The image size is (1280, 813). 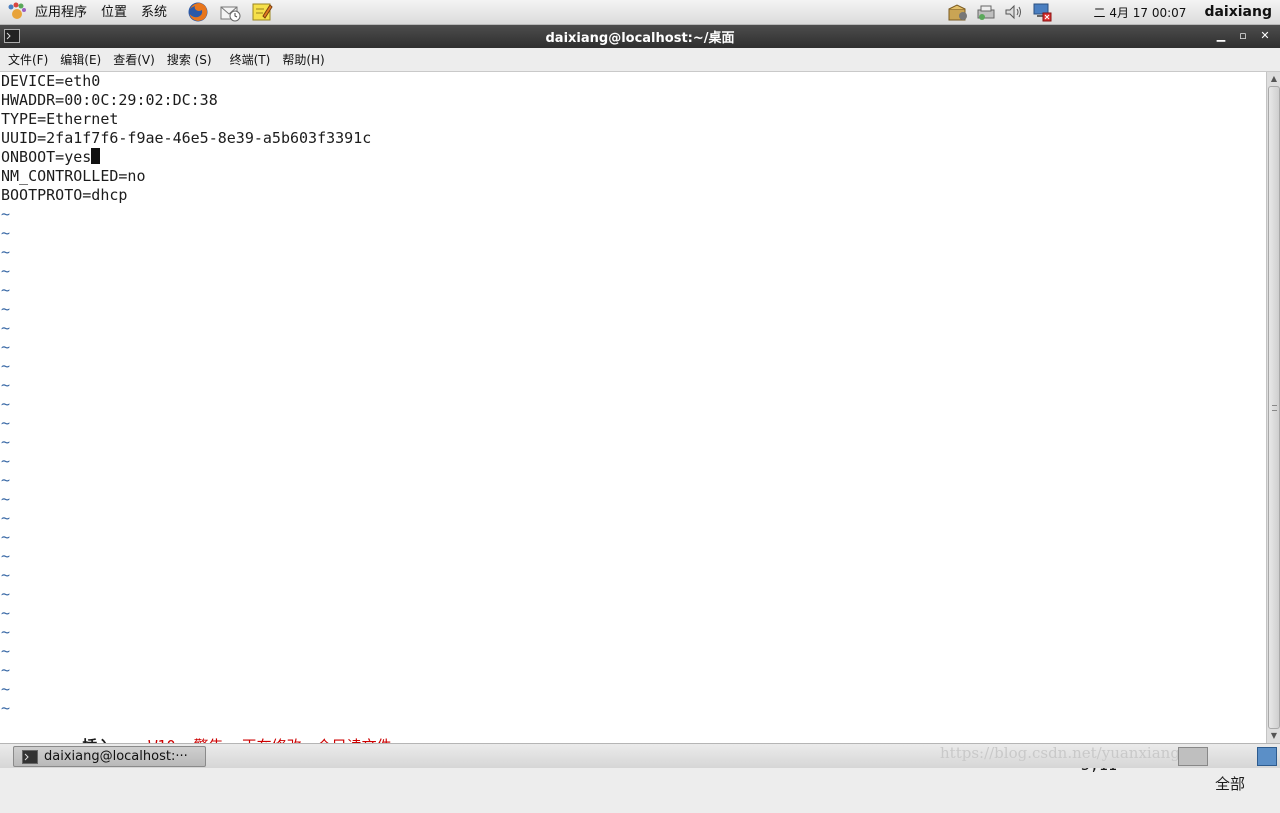 What do you see at coordinates (640, 12) in the screenshot?
I see `top-panel: 应用程序 位置 系统 二 4月 17 00:07 daixiang` at bounding box center [640, 12].